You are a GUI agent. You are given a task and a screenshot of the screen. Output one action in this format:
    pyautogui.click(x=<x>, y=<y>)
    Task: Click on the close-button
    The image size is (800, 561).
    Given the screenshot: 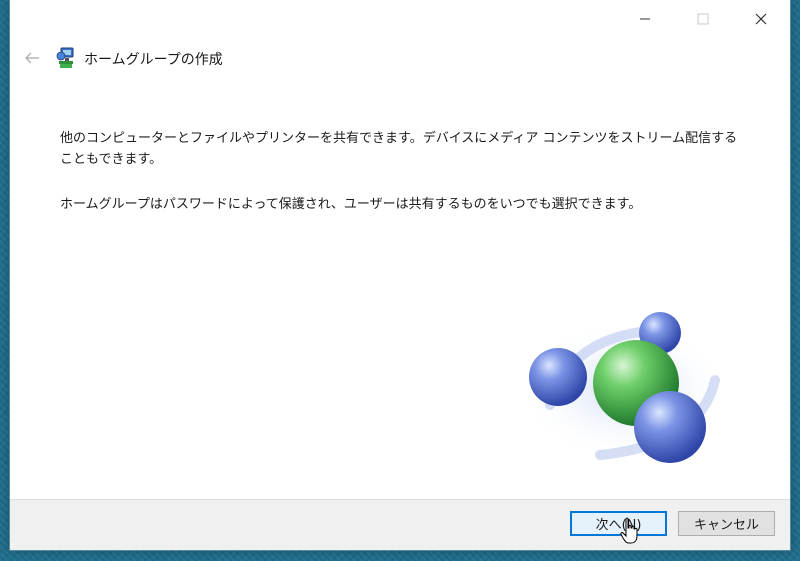 What is the action you would take?
    pyautogui.click(x=761, y=19)
    